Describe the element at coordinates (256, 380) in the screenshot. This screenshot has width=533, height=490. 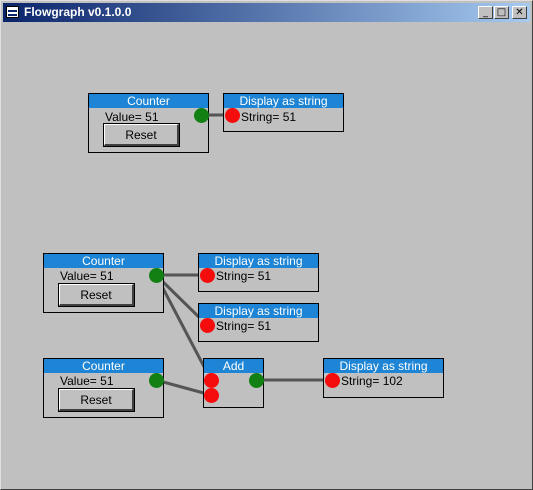
I see `output-port-add` at that location.